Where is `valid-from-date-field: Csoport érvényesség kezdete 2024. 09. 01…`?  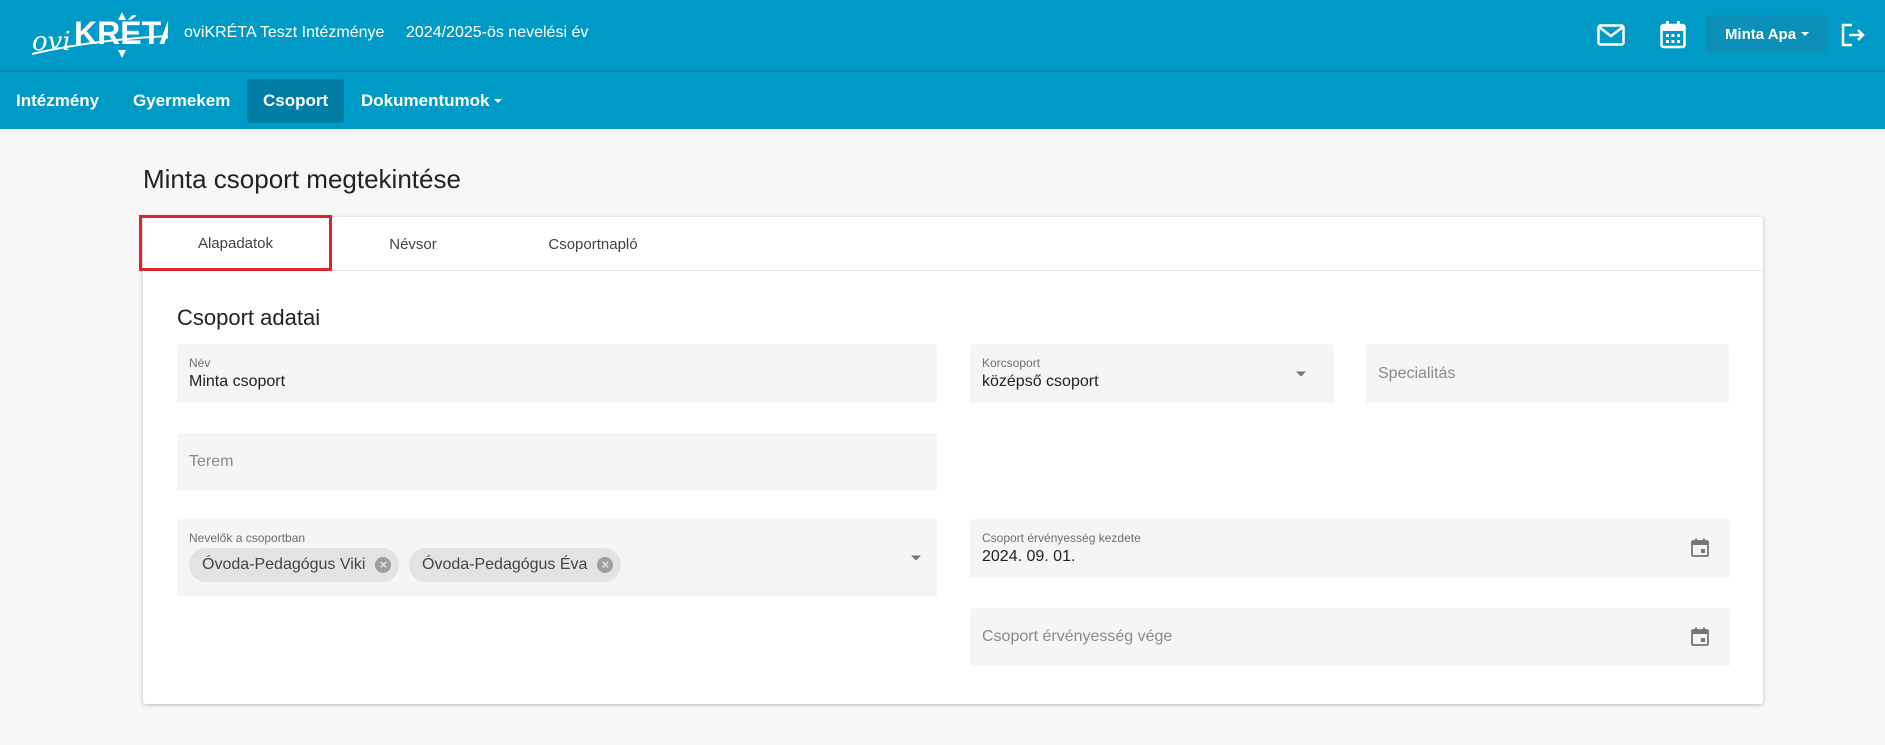
valid-from-date-field: Csoport érvényesség kezdete 2024. 09. 01… is located at coordinates (1350, 548).